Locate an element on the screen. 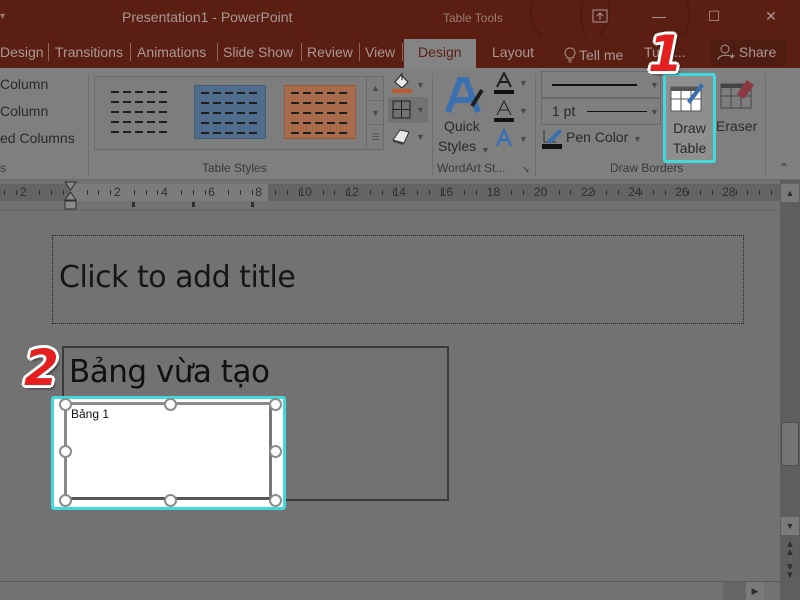 Image resolution: width=800 pixels, height=600 pixels. tab-table-design: Design is located at coordinates (440, 53).